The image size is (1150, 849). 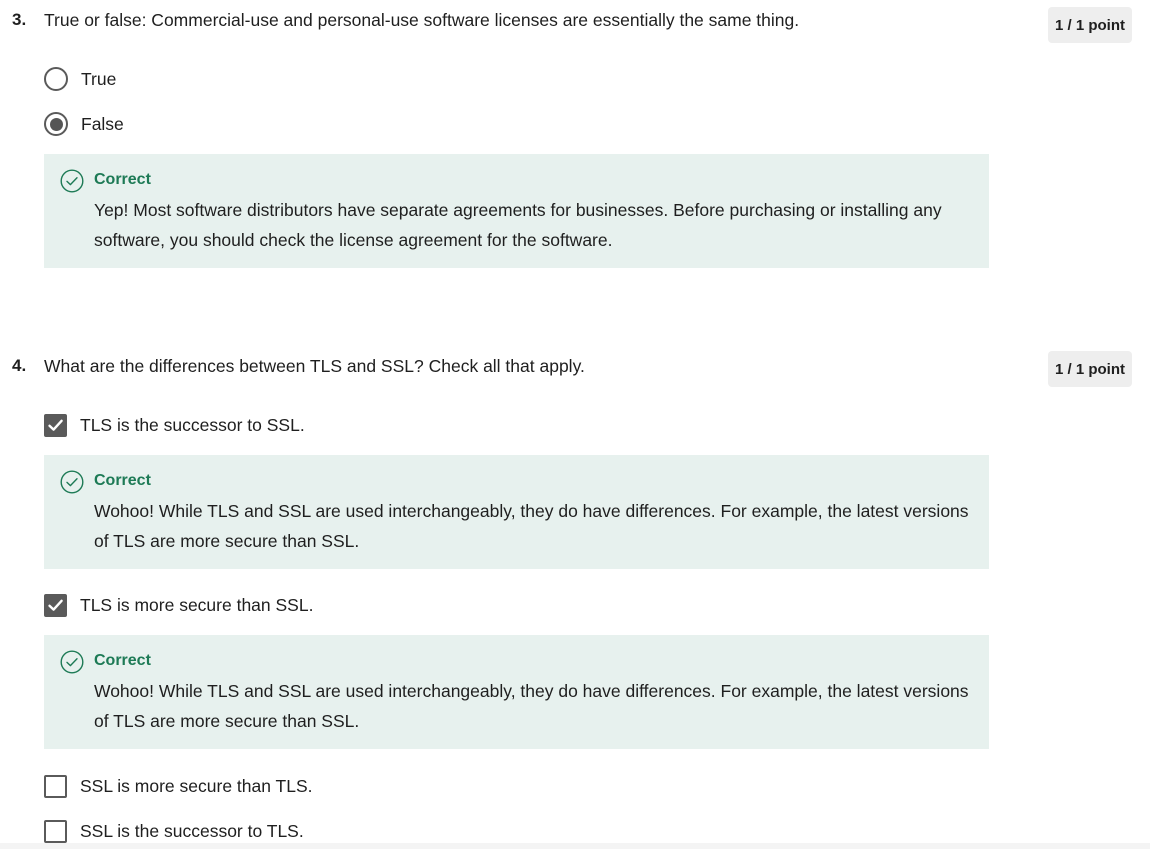 I want to click on option-label: SSL is more secure than TLS., so click(x=196, y=785).